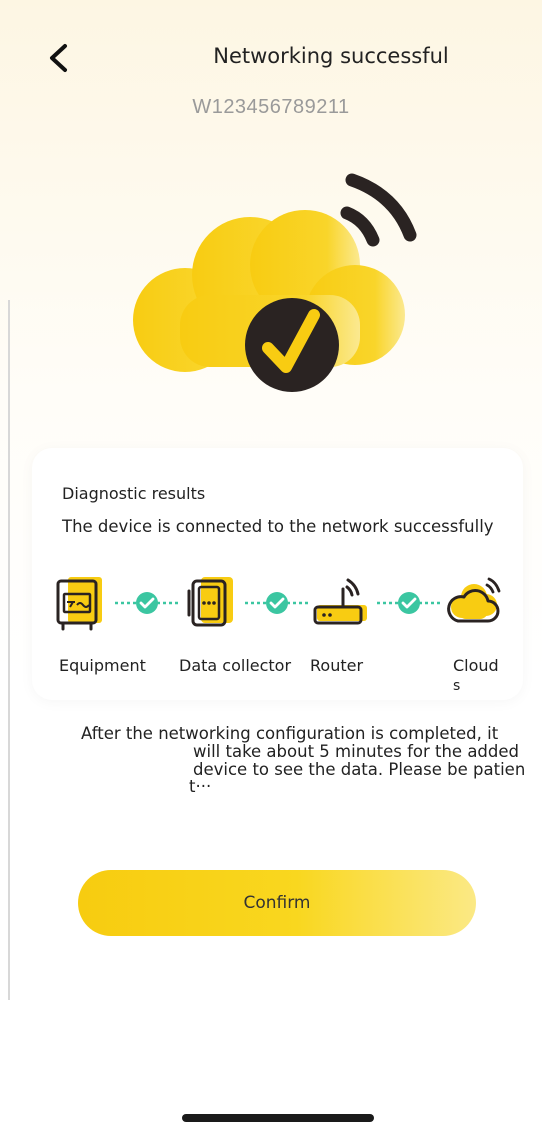  Describe the element at coordinates (278, 1118) in the screenshot. I see `home-indicator` at that location.